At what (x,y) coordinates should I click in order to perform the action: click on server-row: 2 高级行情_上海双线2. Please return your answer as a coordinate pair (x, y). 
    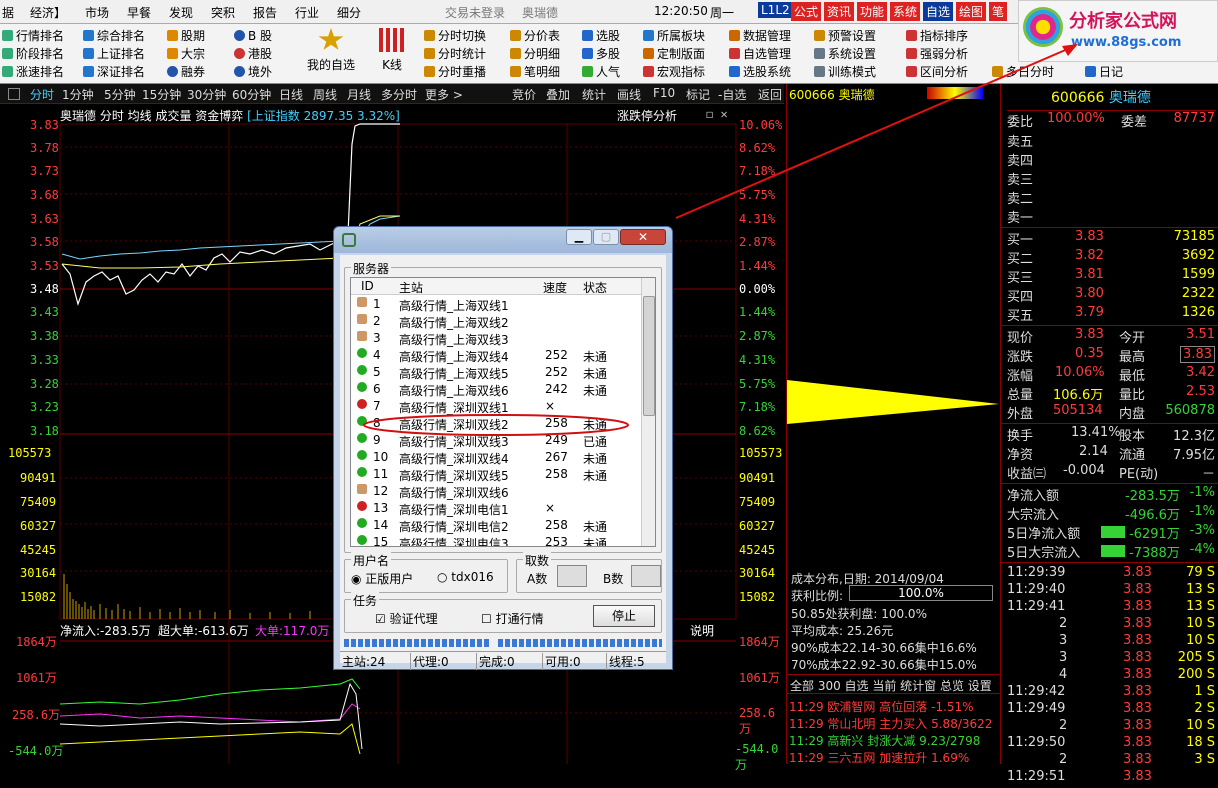
    Looking at the image, I should click on (498, 321).